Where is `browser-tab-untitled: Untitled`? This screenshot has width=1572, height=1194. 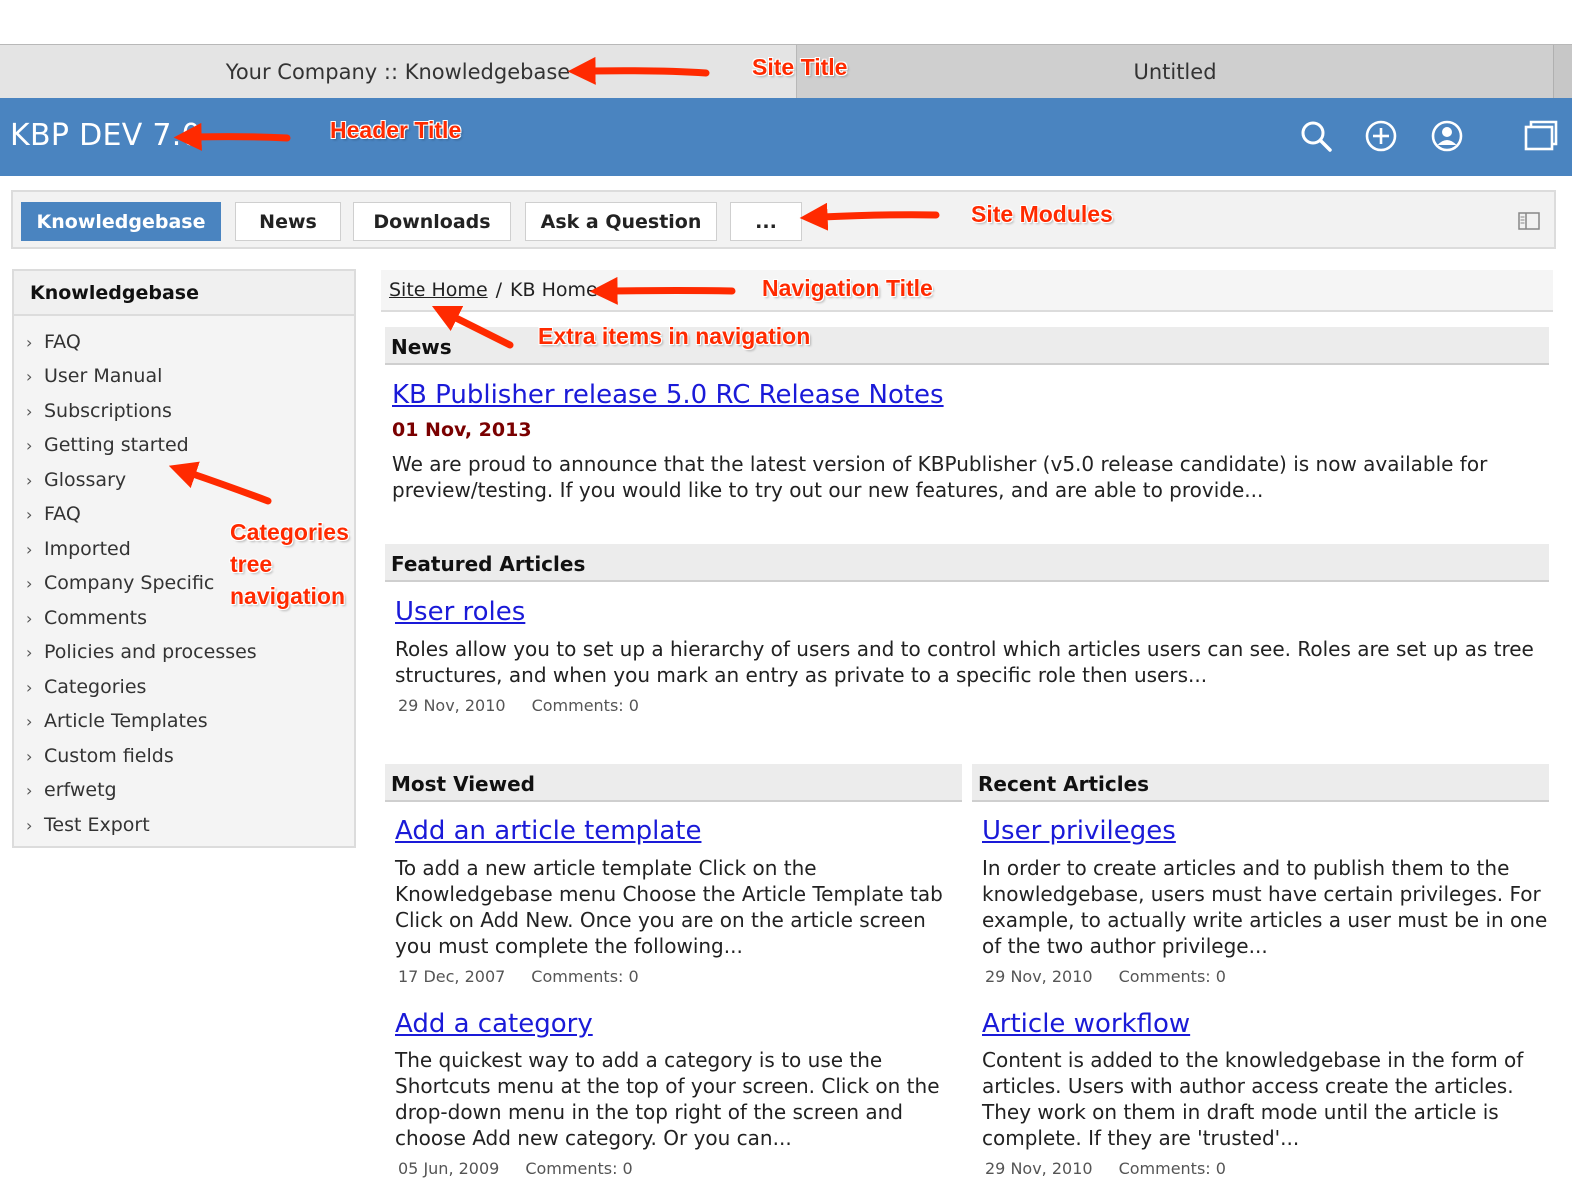 browser-tab-untitled: Untitled is located at coordinates (1175, 71).